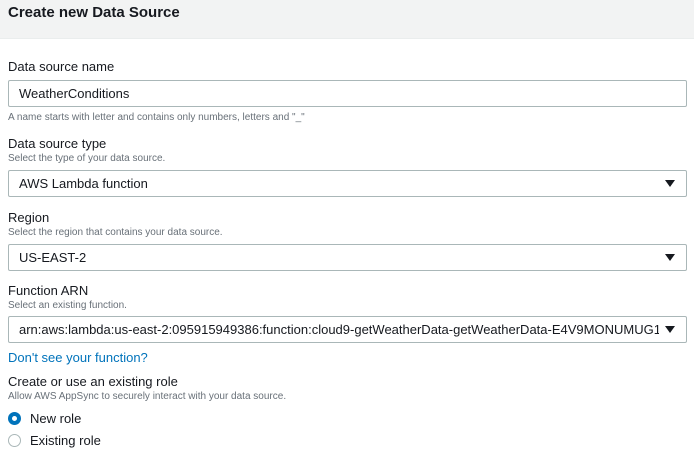 This screenshot has width=694, height=451. I want to click on data-source-type-value: AWS Lambda function, so click(83, 183).